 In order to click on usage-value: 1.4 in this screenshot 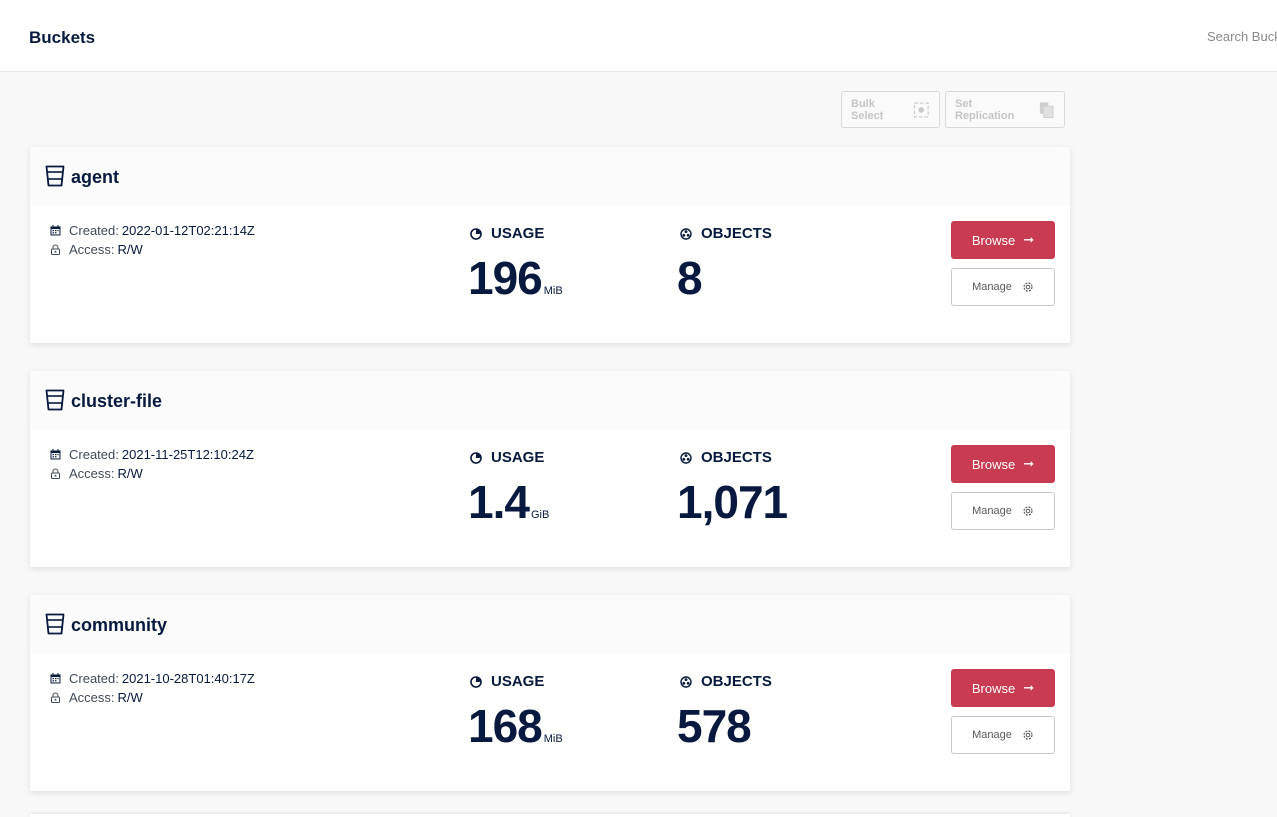, I will do `click(499, 502)`.